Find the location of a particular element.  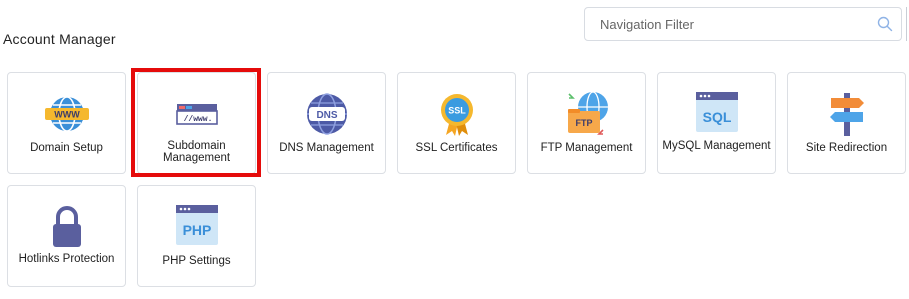

svg-text: DNS is located at coordinates (326, 115).